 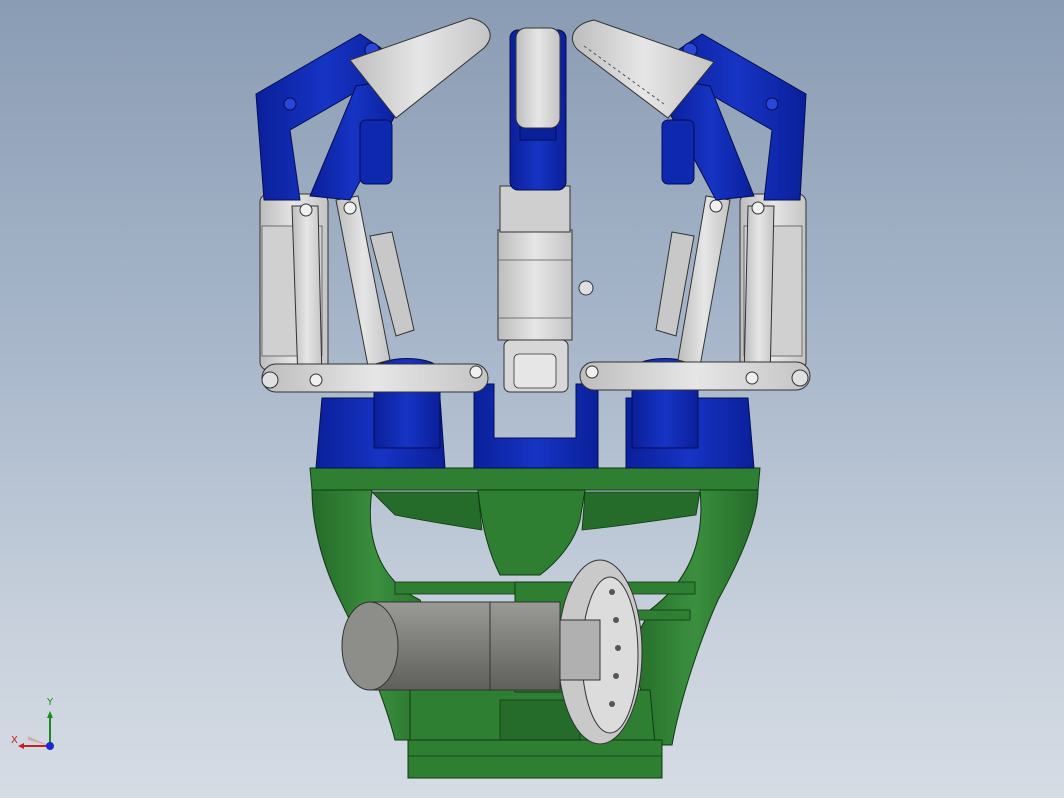 What do you see at coordinates (545, 210) in the screenshot?
I see `center-finger` at bounding box center [545, 210].